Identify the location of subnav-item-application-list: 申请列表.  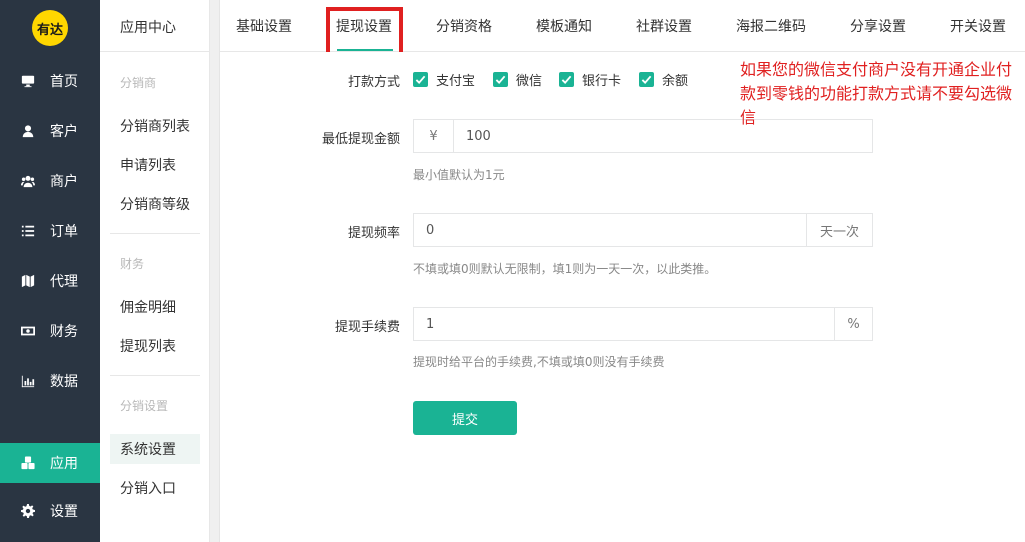
(155, 165).